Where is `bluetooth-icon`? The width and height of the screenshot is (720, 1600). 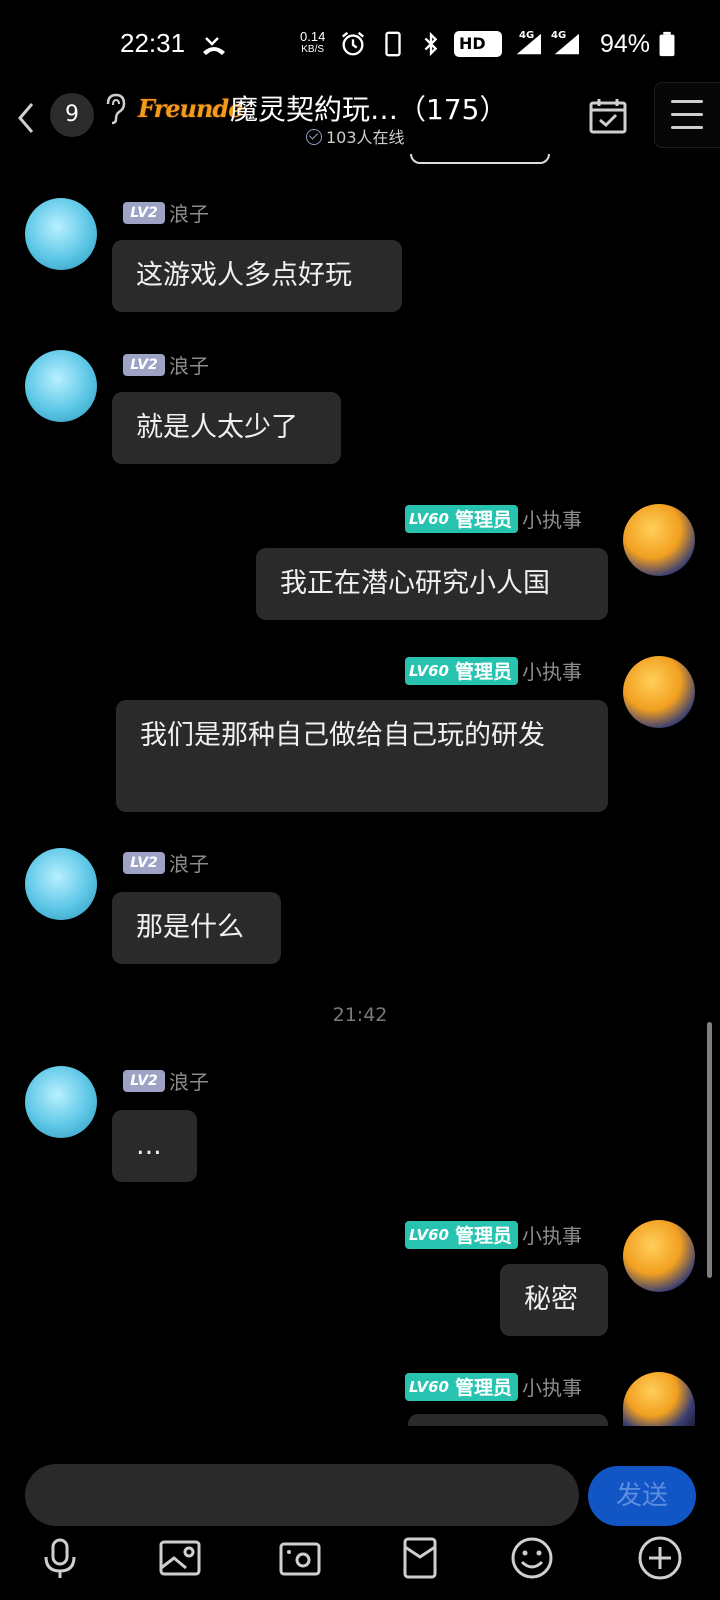 bluetooth-icon is located at coordinates (431, 44).